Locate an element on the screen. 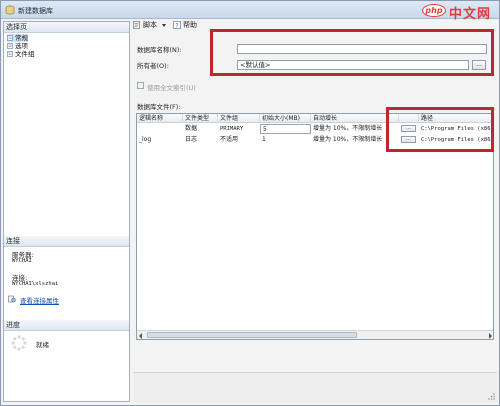 The height and width of the screenshot is (406, 500). help-label: 帮助 is located at coordinates (190, 25).